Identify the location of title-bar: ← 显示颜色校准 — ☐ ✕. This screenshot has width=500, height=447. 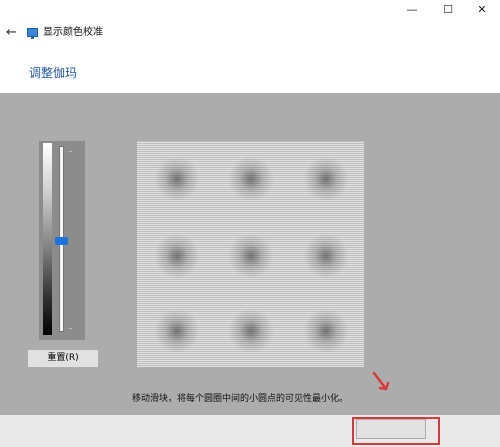
(250, 32).